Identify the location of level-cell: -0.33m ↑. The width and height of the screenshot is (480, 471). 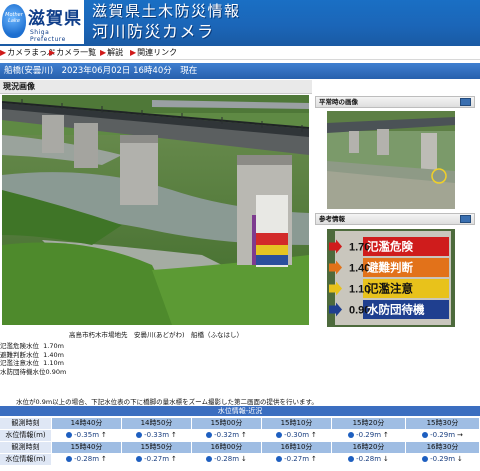
(157, 435).